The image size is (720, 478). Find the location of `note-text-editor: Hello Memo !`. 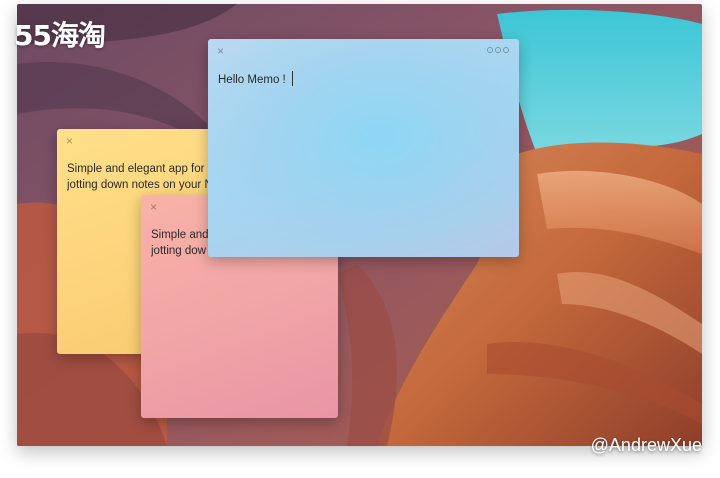

note-text-editor: Hello Memo ! is located at coordinates (364, 79).